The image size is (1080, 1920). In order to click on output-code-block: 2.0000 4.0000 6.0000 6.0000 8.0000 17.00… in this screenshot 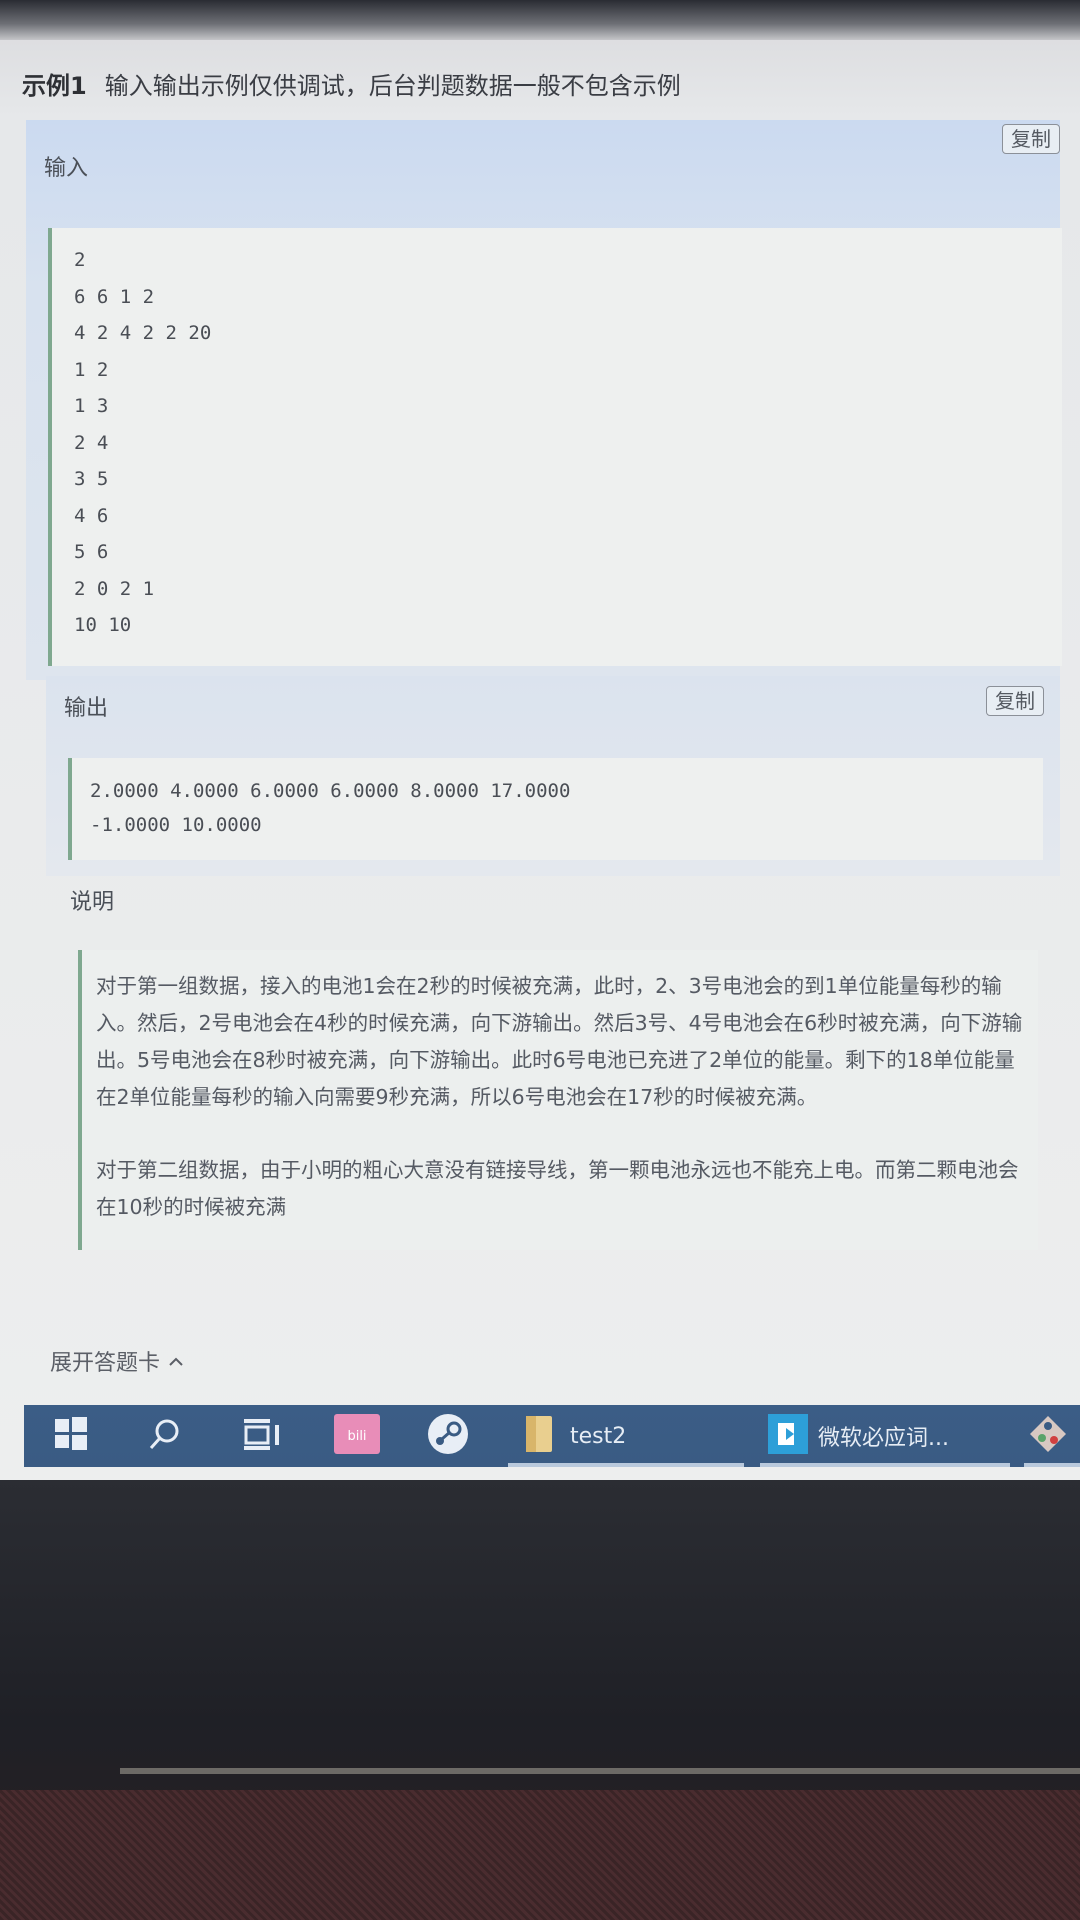, I will do `click(555, 809)`.